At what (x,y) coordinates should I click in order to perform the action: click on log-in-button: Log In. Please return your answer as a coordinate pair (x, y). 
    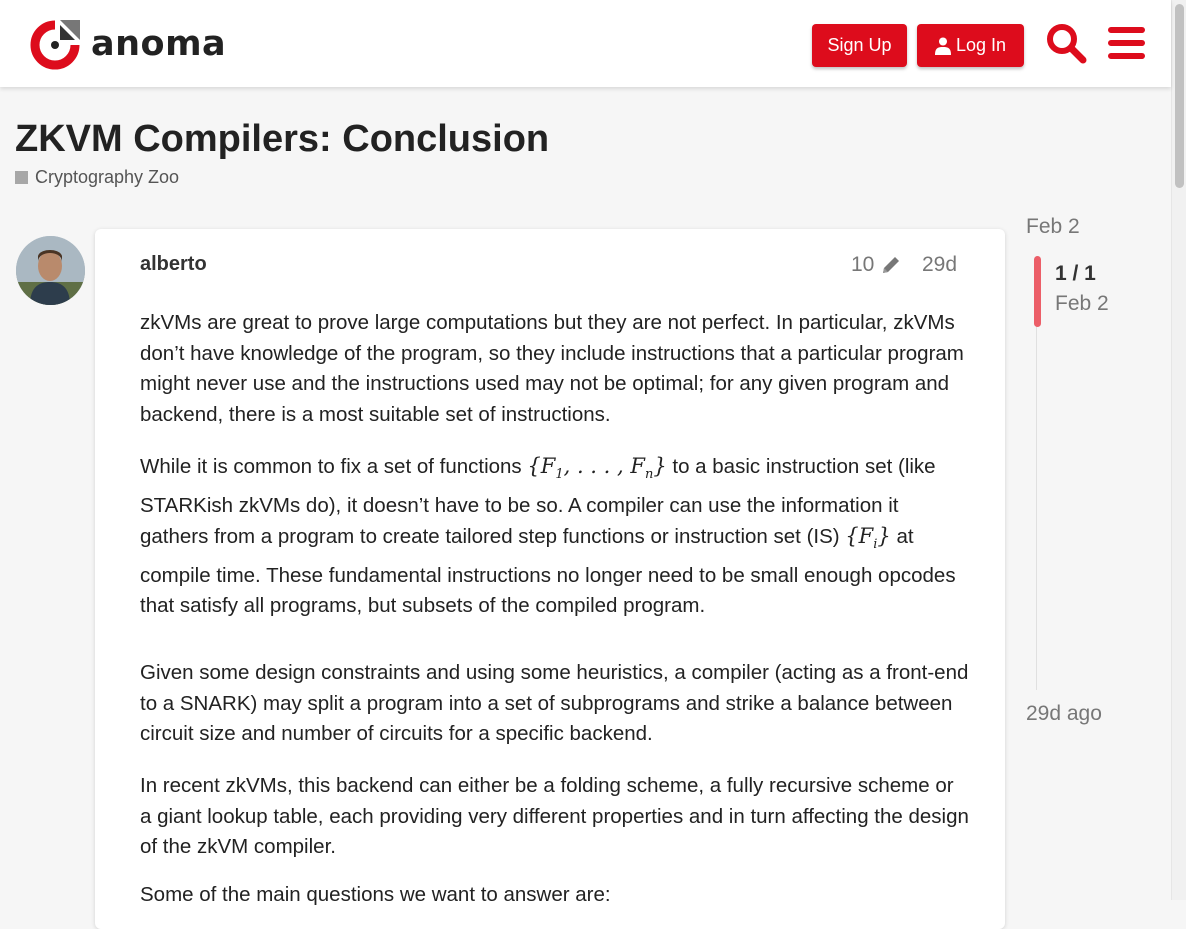
    Looking at the image, I should click on (970, 45).